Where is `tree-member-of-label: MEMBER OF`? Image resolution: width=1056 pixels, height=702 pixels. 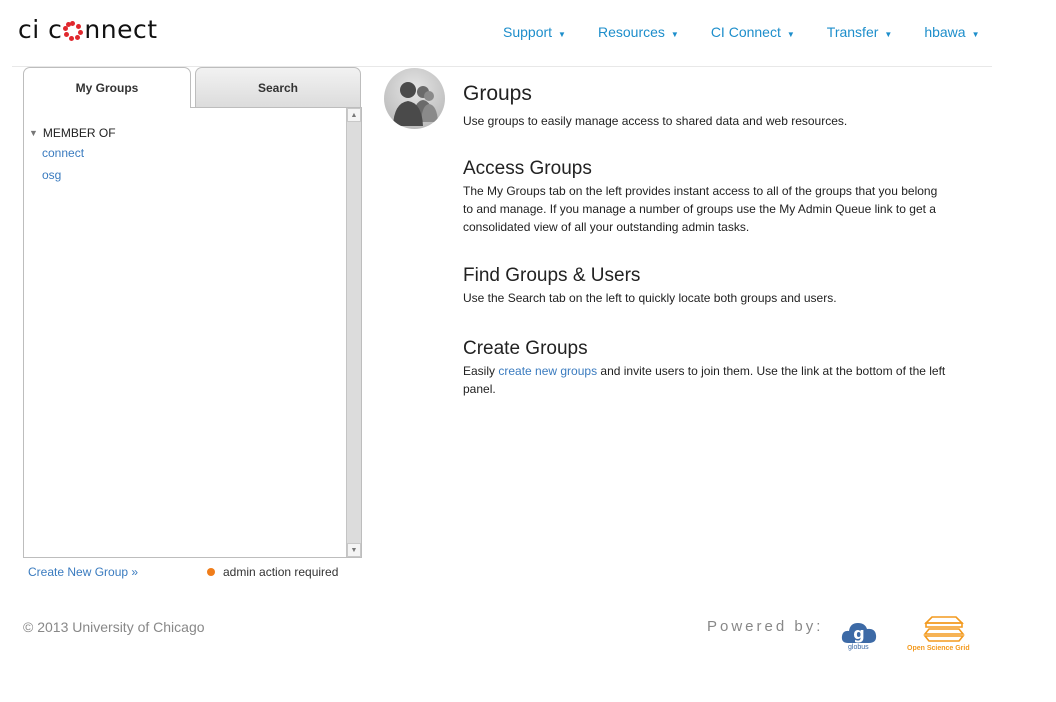
tree-member-of-label: MEMBER OF is located at coordinates (79, 133).